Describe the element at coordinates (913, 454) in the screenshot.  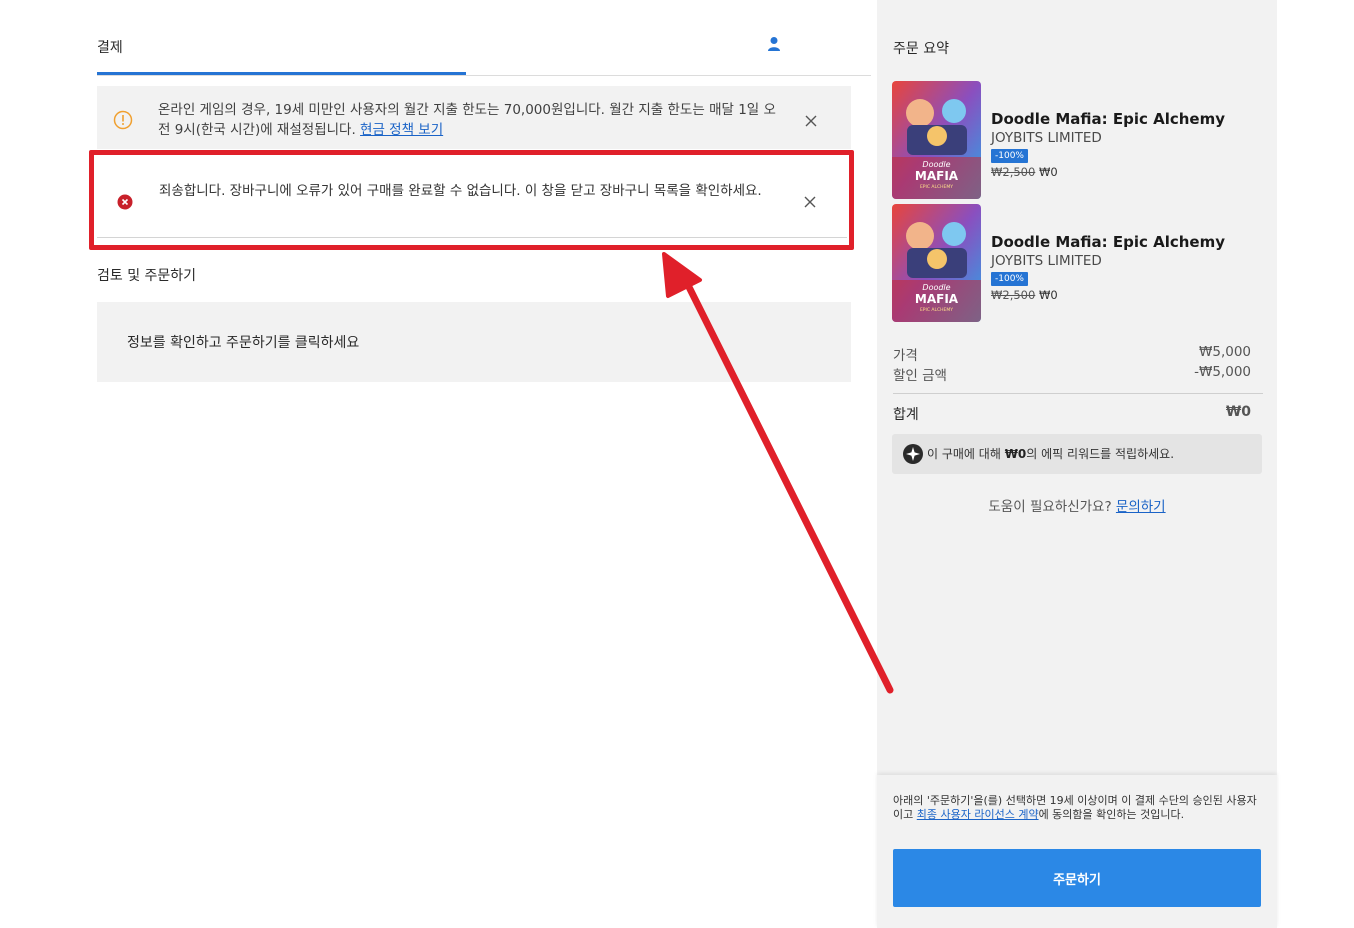
I see `epic-rewards-icon` at that location.